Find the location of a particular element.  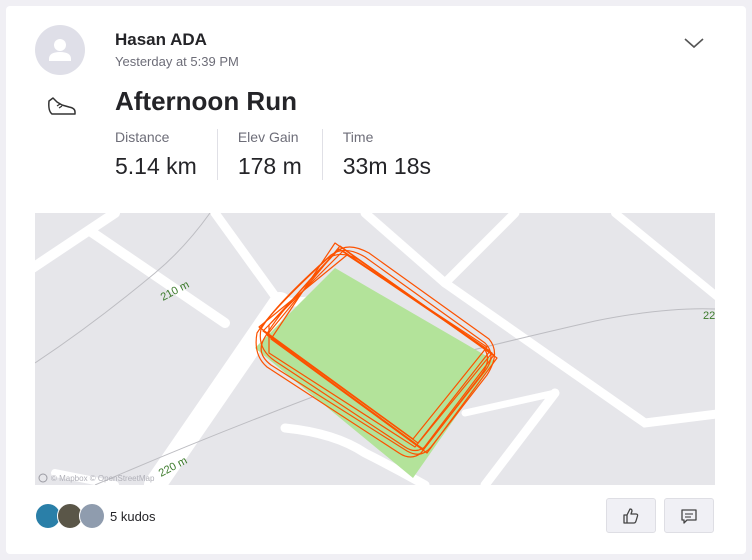

kudos-count: 5 kudos is located at coordinates (133, 516).